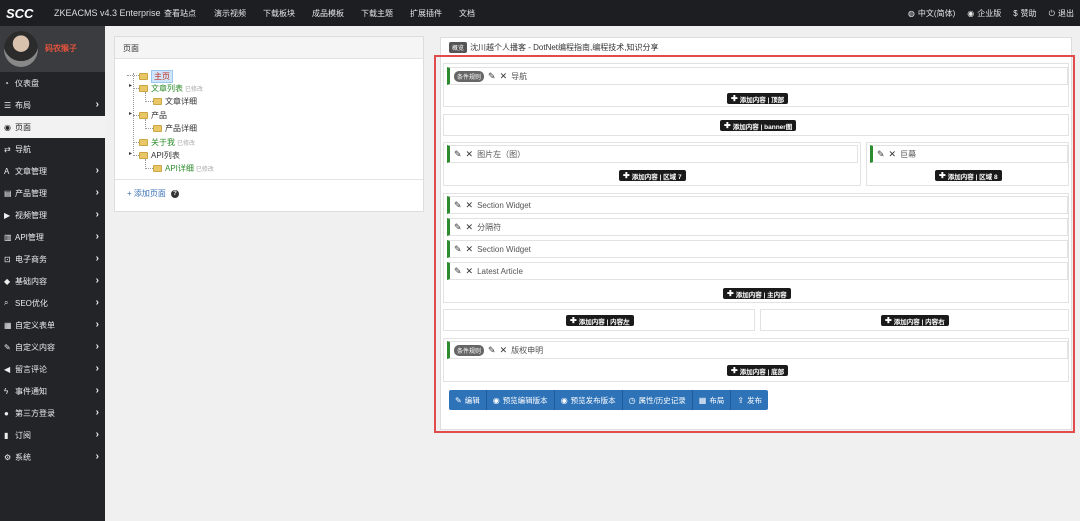 The width and height of the screenshot is (1080, 521). I want to click on user-panel: 码农猴子, so click(52, 49).